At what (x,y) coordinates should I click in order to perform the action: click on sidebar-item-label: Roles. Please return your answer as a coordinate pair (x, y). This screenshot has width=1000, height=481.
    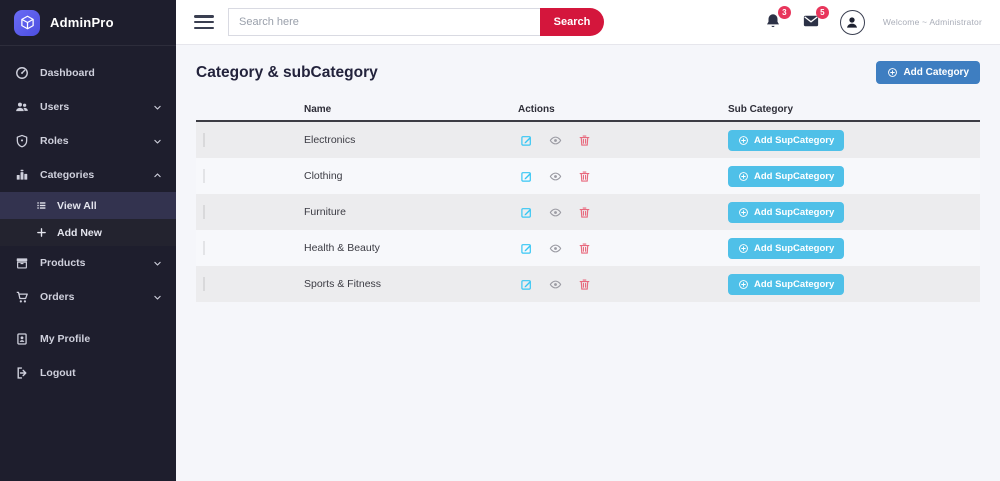
    Looking at the image, I should click on (54, 141).